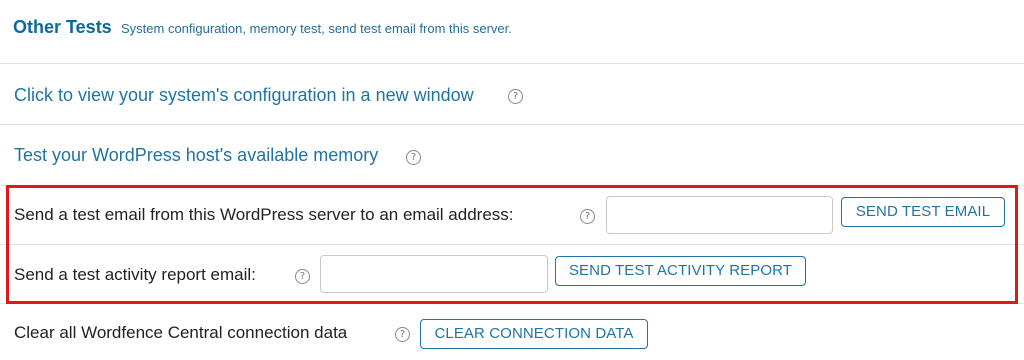 Image resolution: width=1024 pixels, height=360 pixels. Describe the element at coordinates (680, 271) in the screenshot. I see `send-test-activity-report-button: SEND TEST ACTIVITY REPORT` at that location.